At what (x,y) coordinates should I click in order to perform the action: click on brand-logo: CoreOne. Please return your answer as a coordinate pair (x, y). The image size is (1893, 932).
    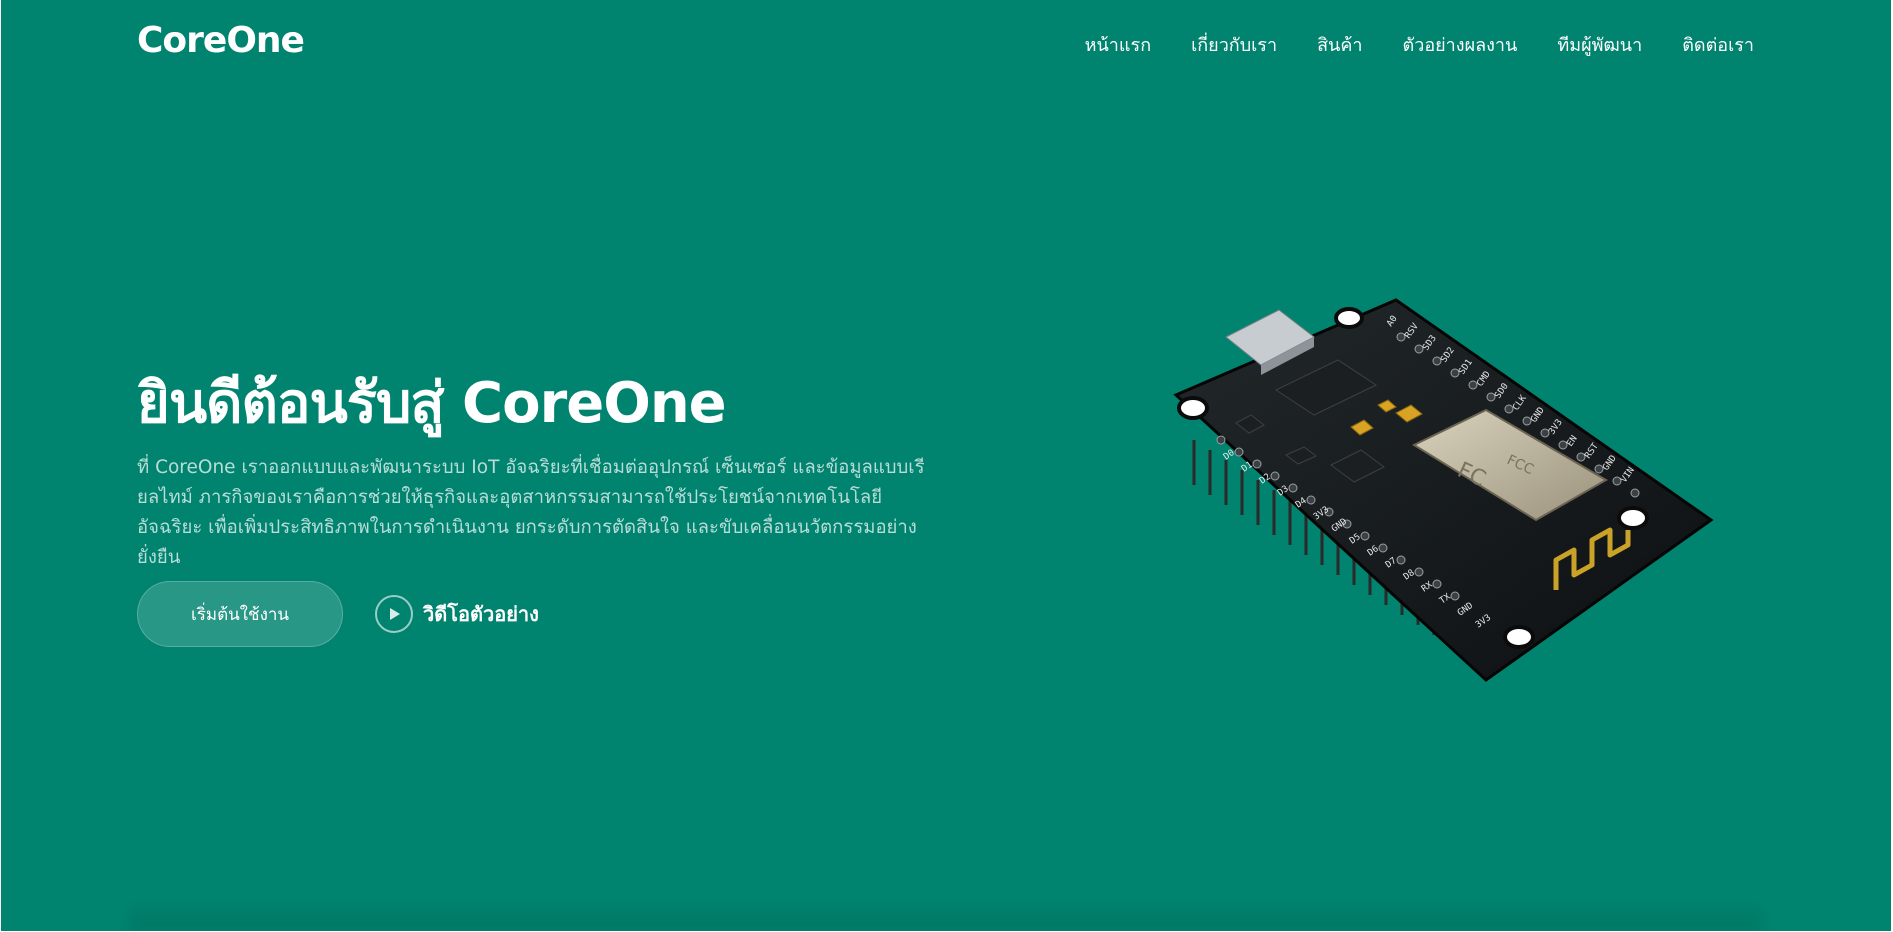
    Looking at the image, I should click on (221, 40).